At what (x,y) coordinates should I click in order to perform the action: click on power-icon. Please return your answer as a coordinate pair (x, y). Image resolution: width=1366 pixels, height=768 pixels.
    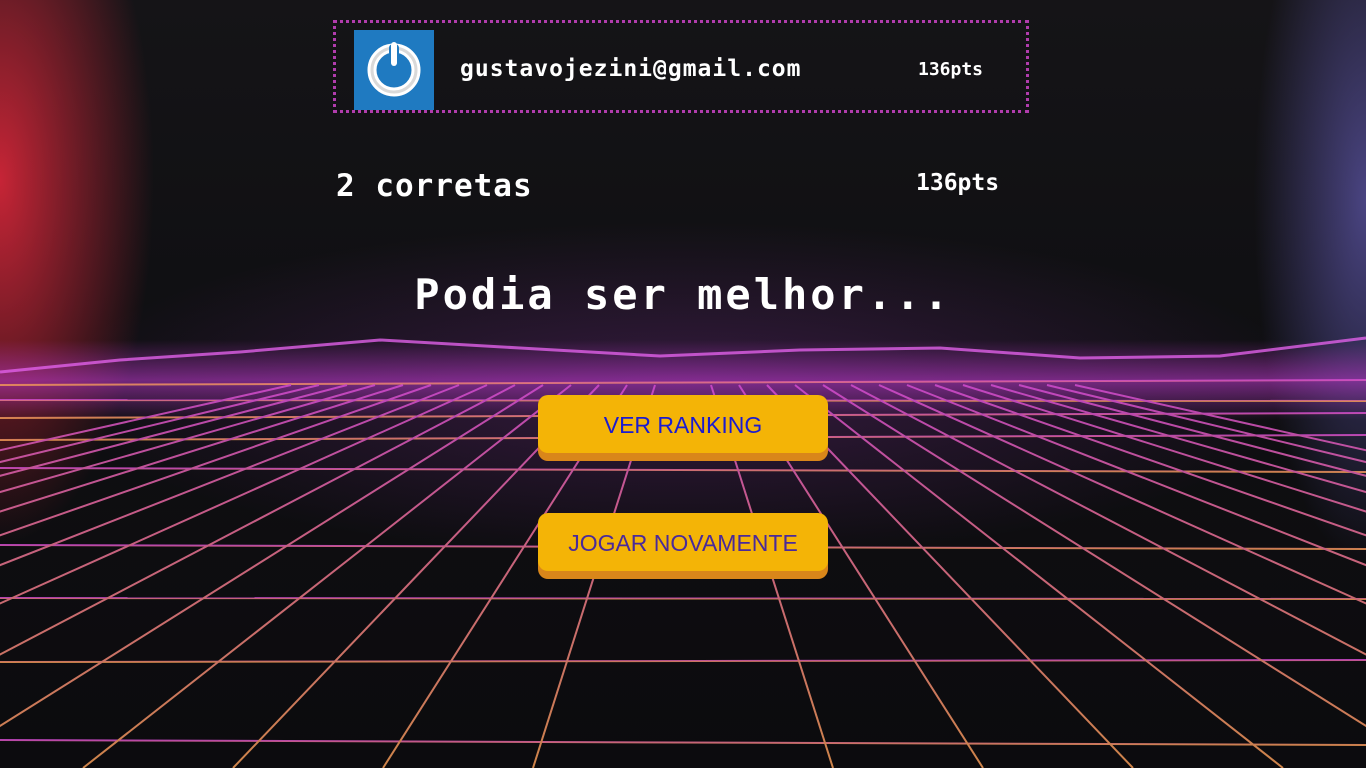
    Looking at the image, I should click on (394, 69).